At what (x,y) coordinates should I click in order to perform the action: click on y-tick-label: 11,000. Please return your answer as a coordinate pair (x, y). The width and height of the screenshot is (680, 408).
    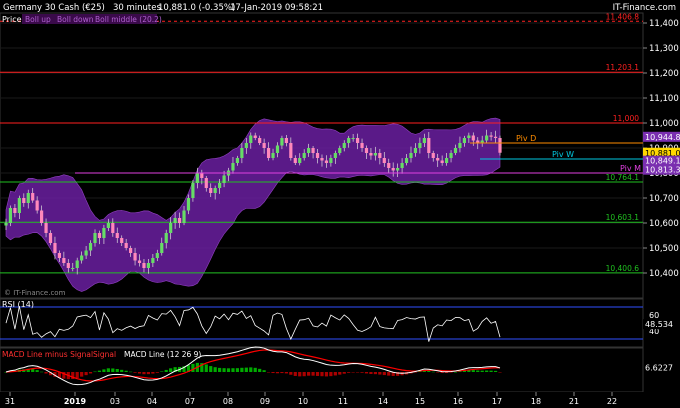
    Looking at the image, I should click on (664, 124).